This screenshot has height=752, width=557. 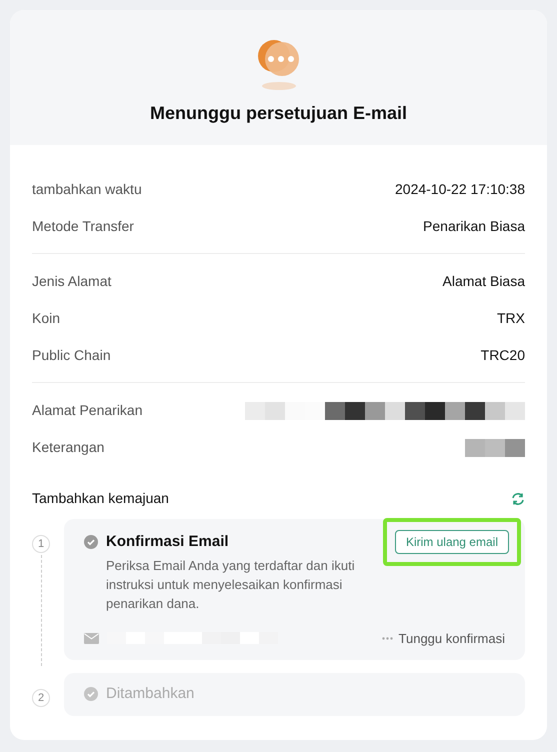 I want to click on step-number: 1, so click(x=41, y=544).